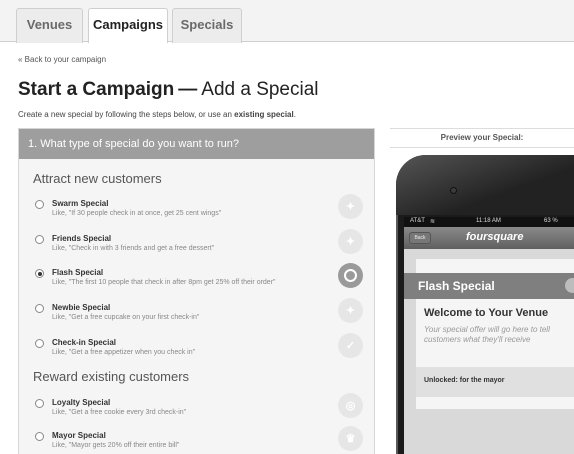  What do you see at coordinates (453, 190) in the screenshot?
I see `camera-icon` at bounding box center [453, 190].